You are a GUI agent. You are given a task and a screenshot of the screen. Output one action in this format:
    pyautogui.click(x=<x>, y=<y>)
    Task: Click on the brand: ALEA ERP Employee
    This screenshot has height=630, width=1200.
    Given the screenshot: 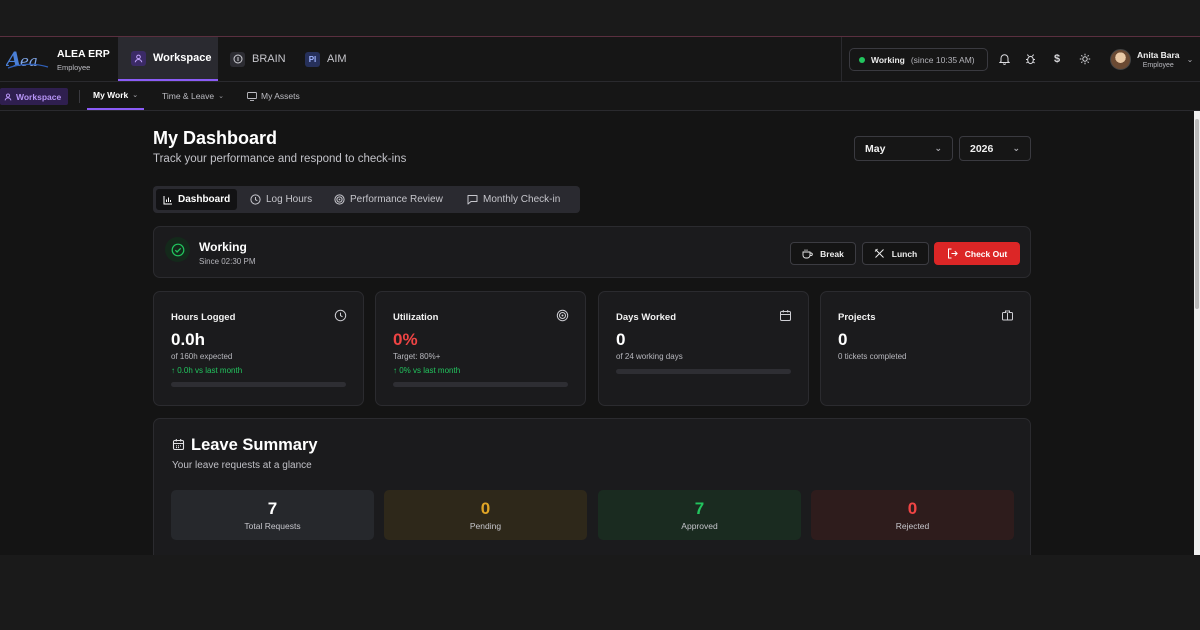 What is the action you would take?
    pyautogui.click(x=83, y=60)
    